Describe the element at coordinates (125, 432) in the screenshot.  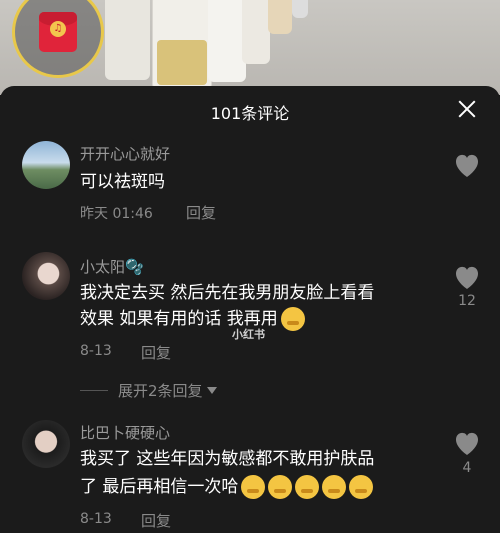
I see `comment-username: 比巴卜硬硬心` at that location.